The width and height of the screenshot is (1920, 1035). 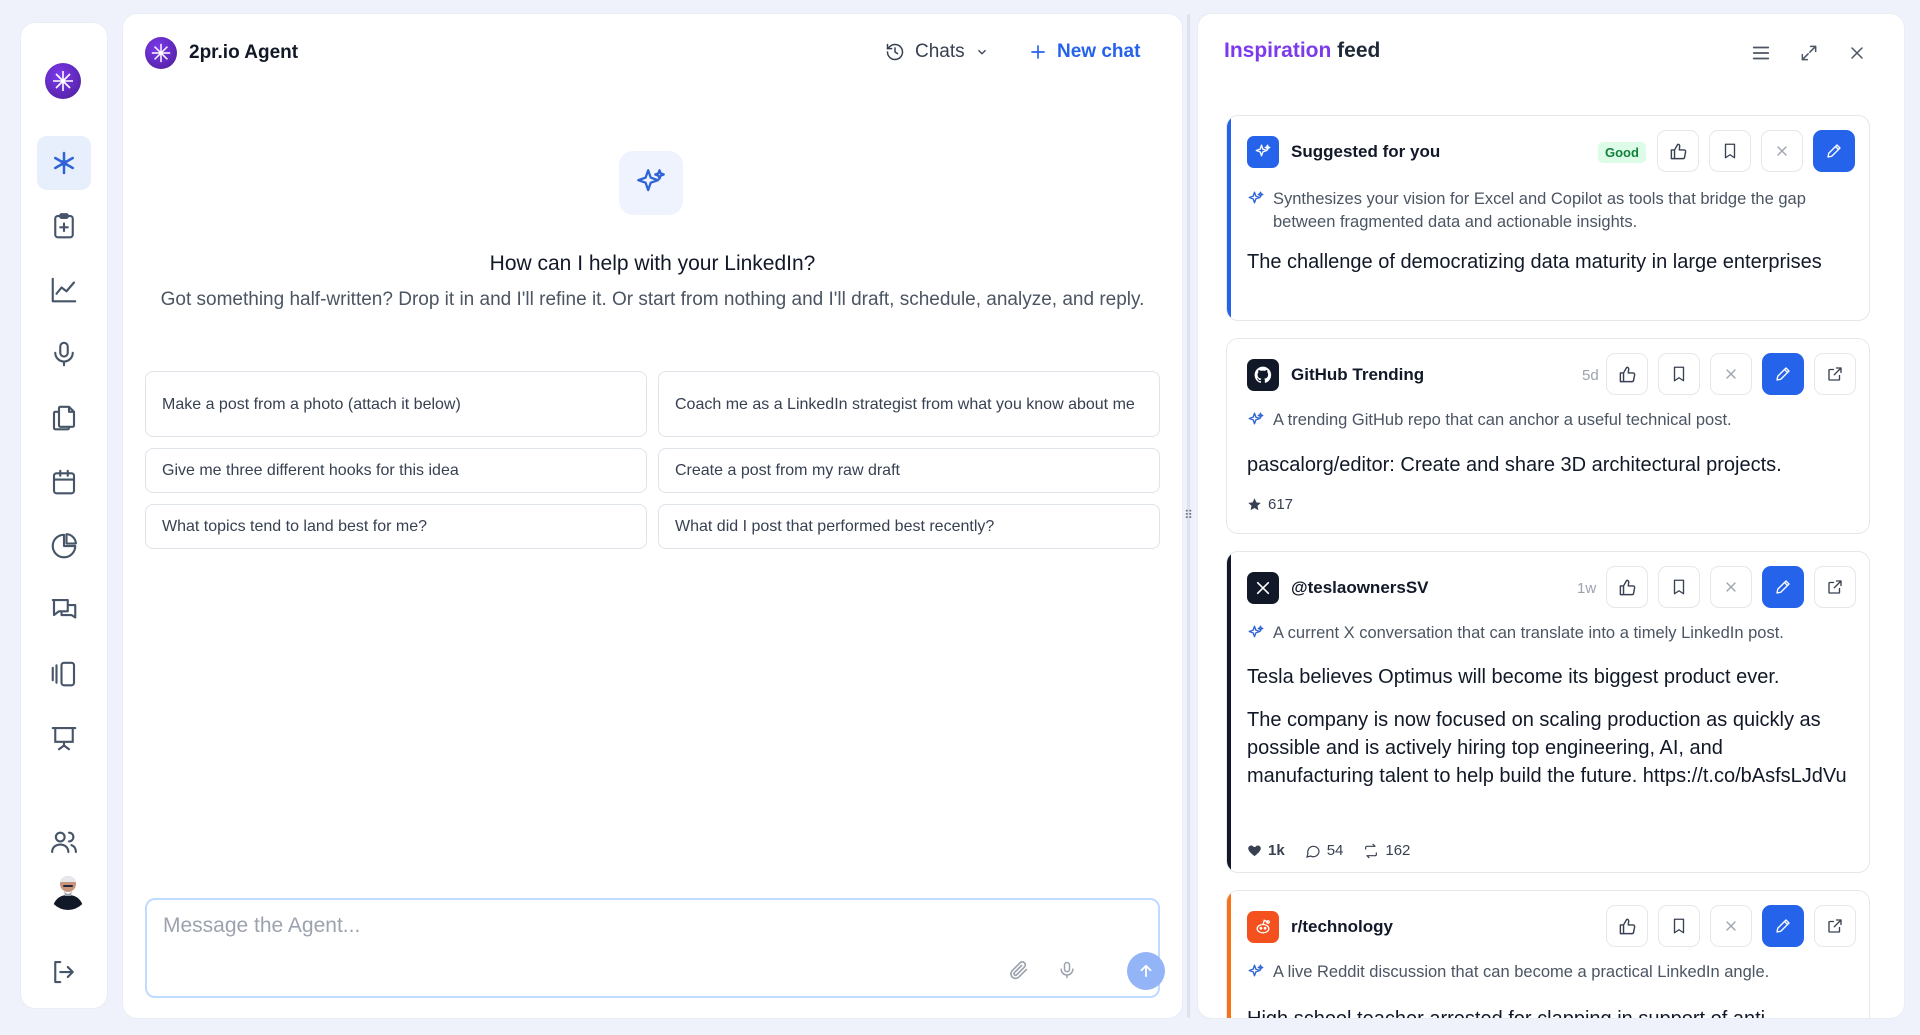 What do you see at coordinates (1356, 50) in the screenshot?
I see `feed-title-rest: feed` at bounding box center [1356, 50].